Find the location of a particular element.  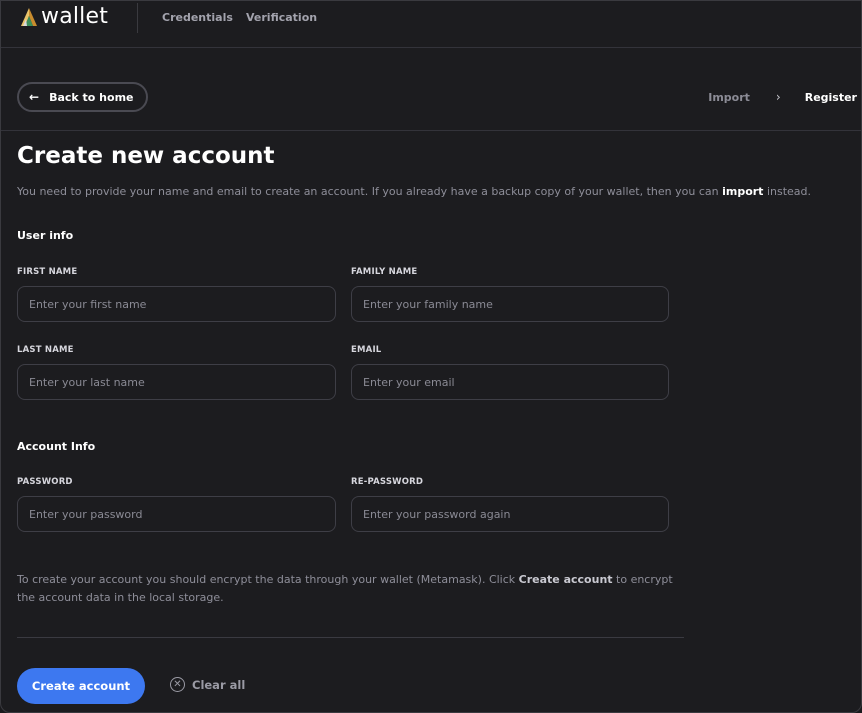

last-name-input is located at coordinates (176, 382).